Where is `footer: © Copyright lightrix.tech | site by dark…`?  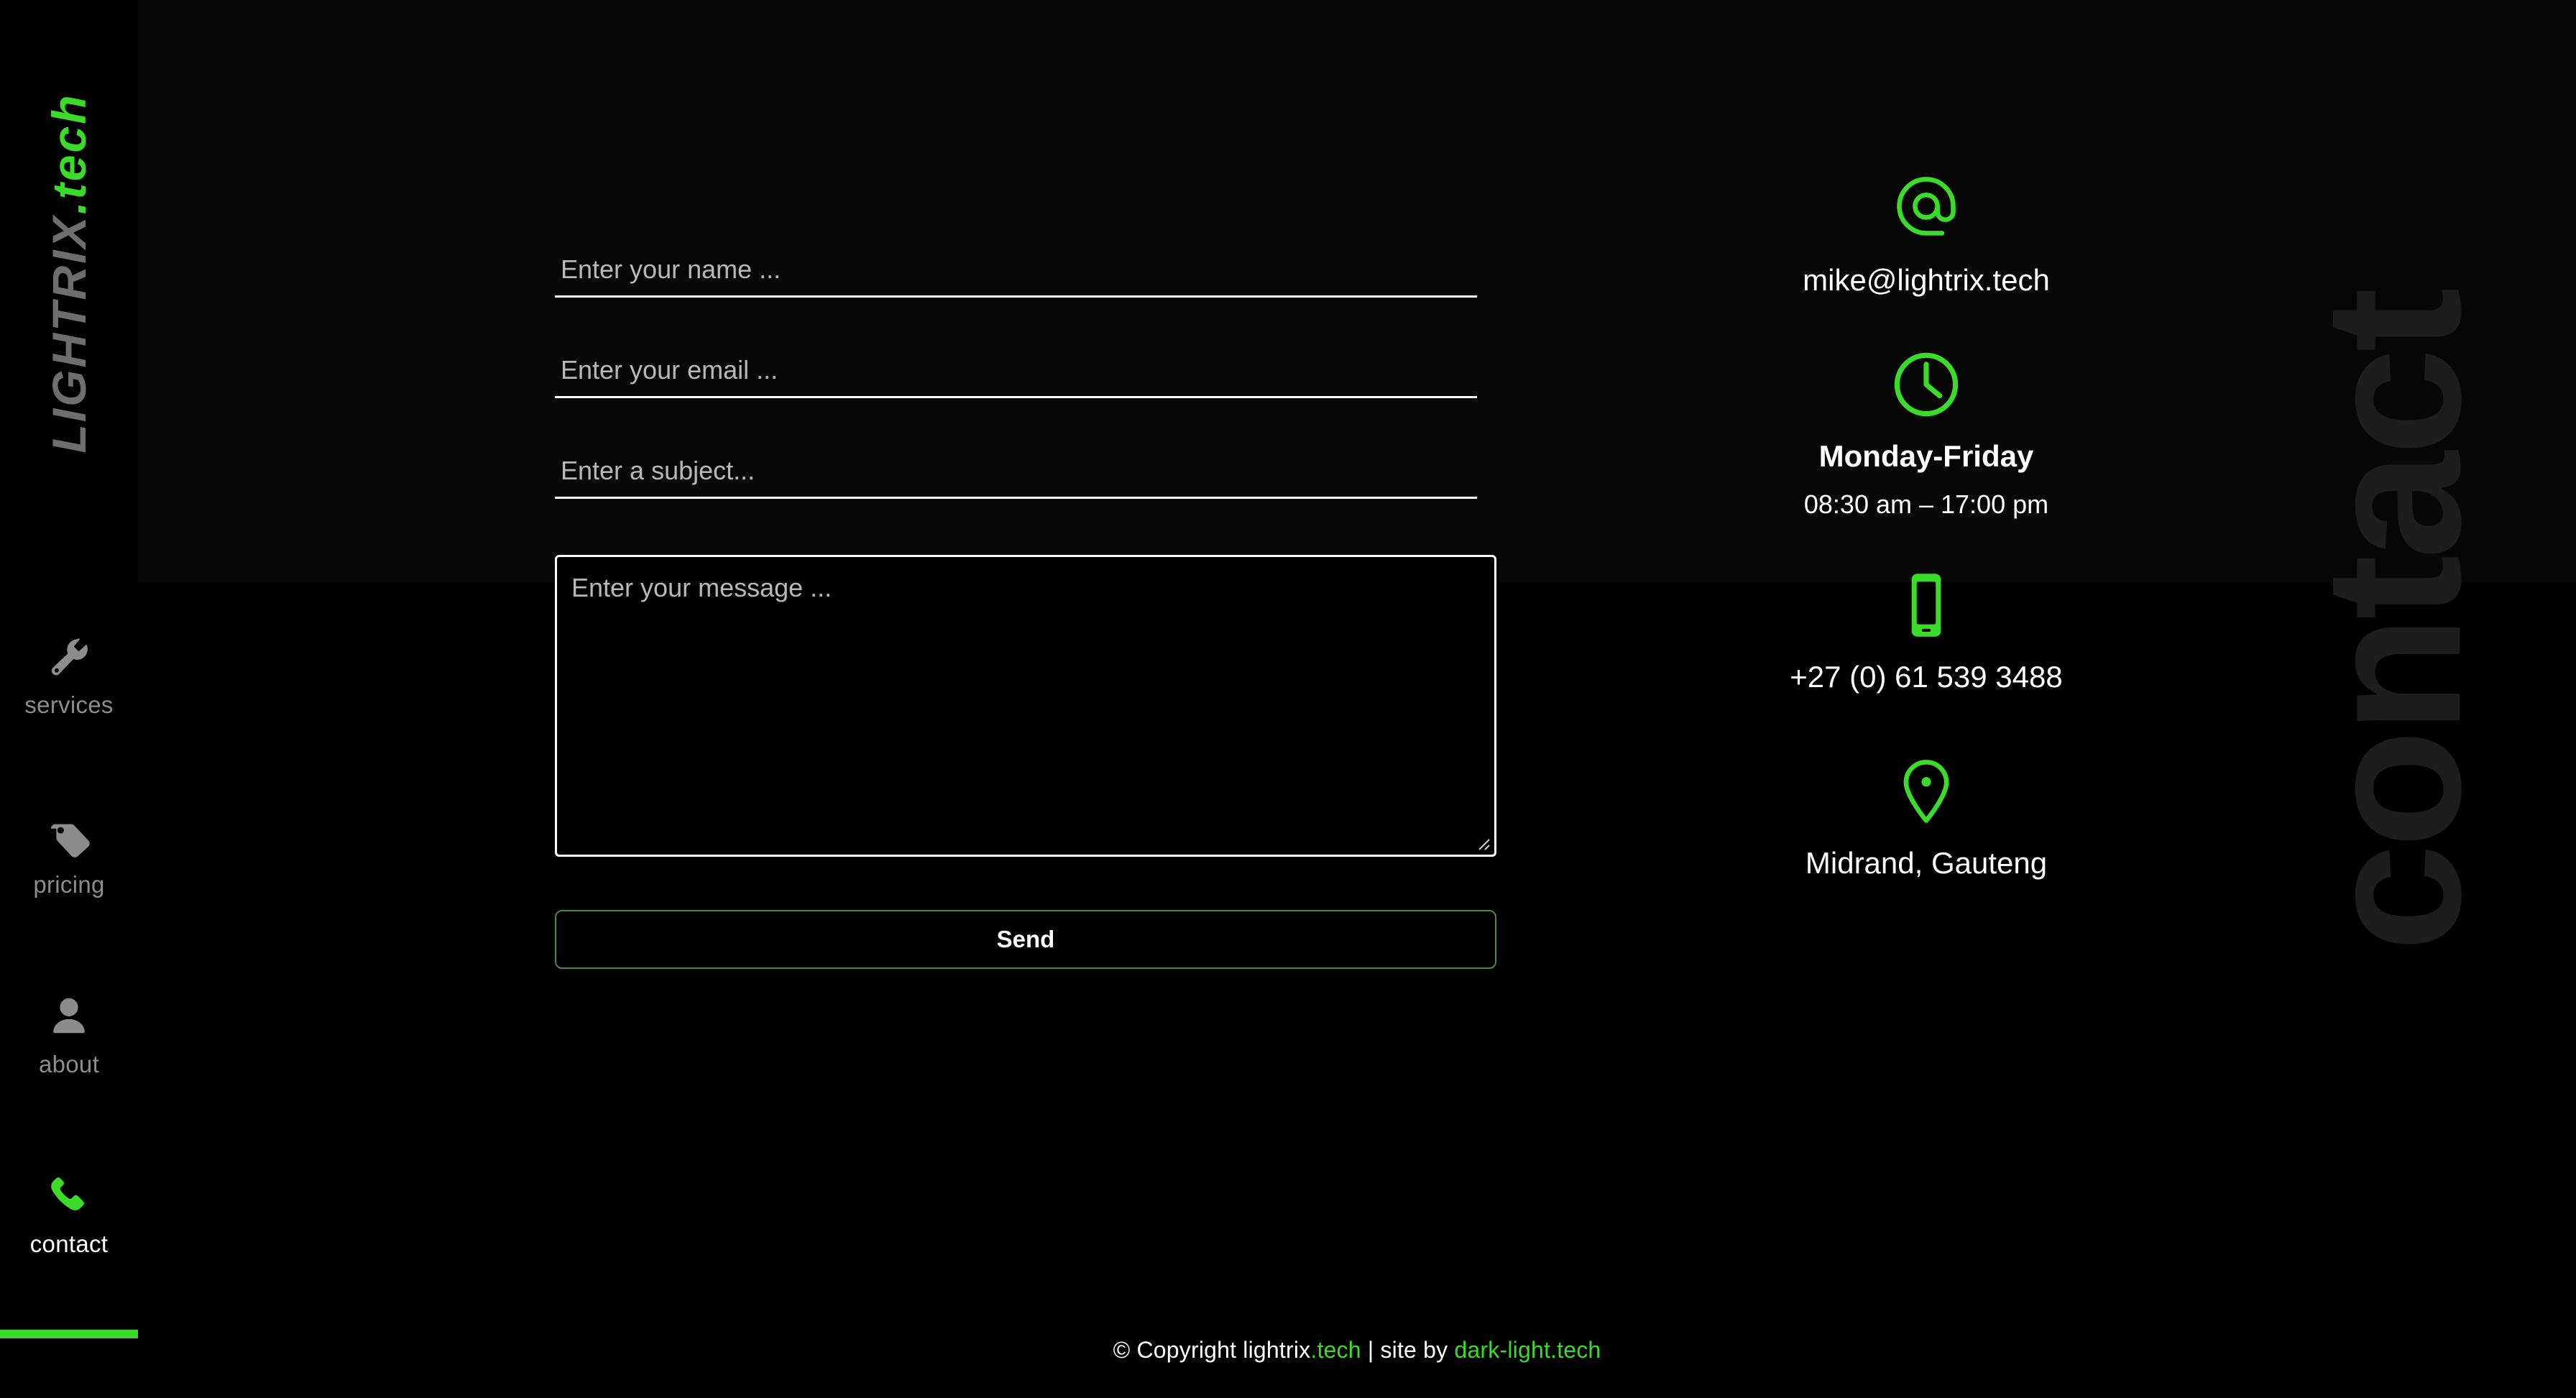
footer: © Copyright lightrix.tech | site by dark… is located at coordinates (1357, 1350).